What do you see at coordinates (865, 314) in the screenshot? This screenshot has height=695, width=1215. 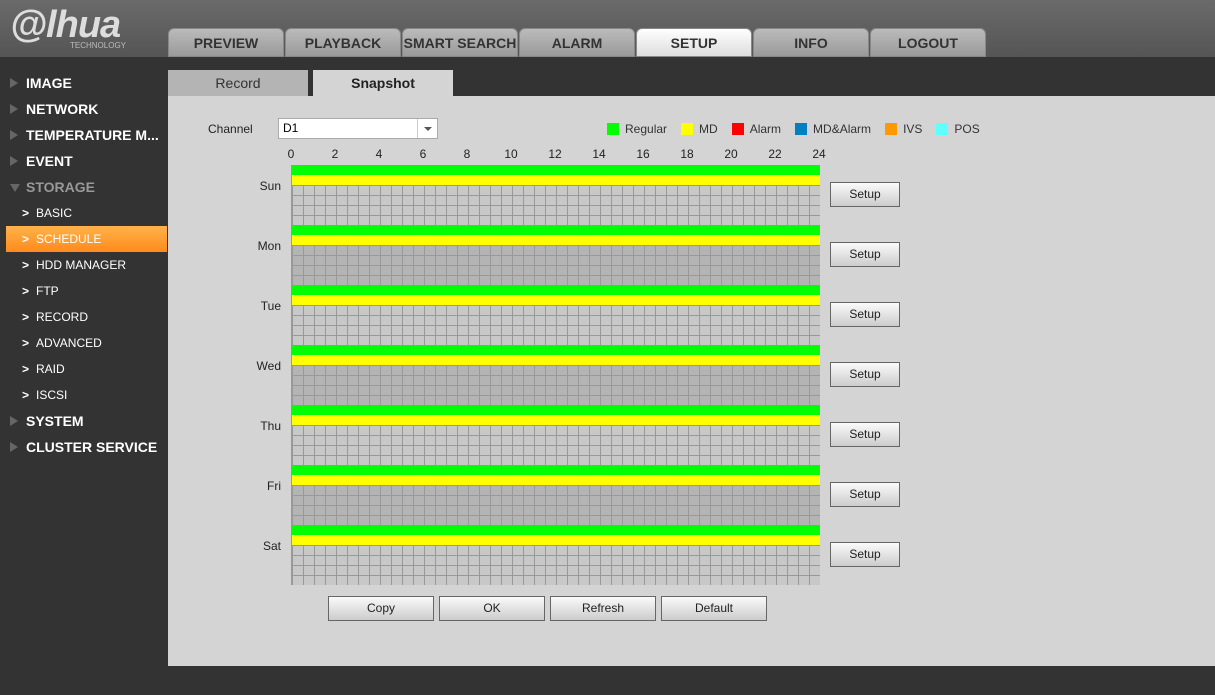 I see `setup-button-tue: Setup` at bounding box center [865, 314].